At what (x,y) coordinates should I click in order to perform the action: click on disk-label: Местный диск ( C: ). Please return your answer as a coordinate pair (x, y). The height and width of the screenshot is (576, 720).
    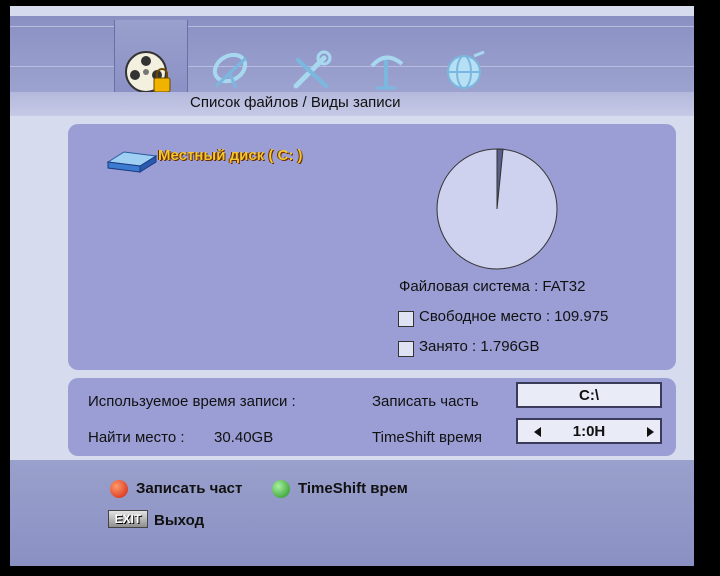
    Looking at the image, I should click on (230, 155).